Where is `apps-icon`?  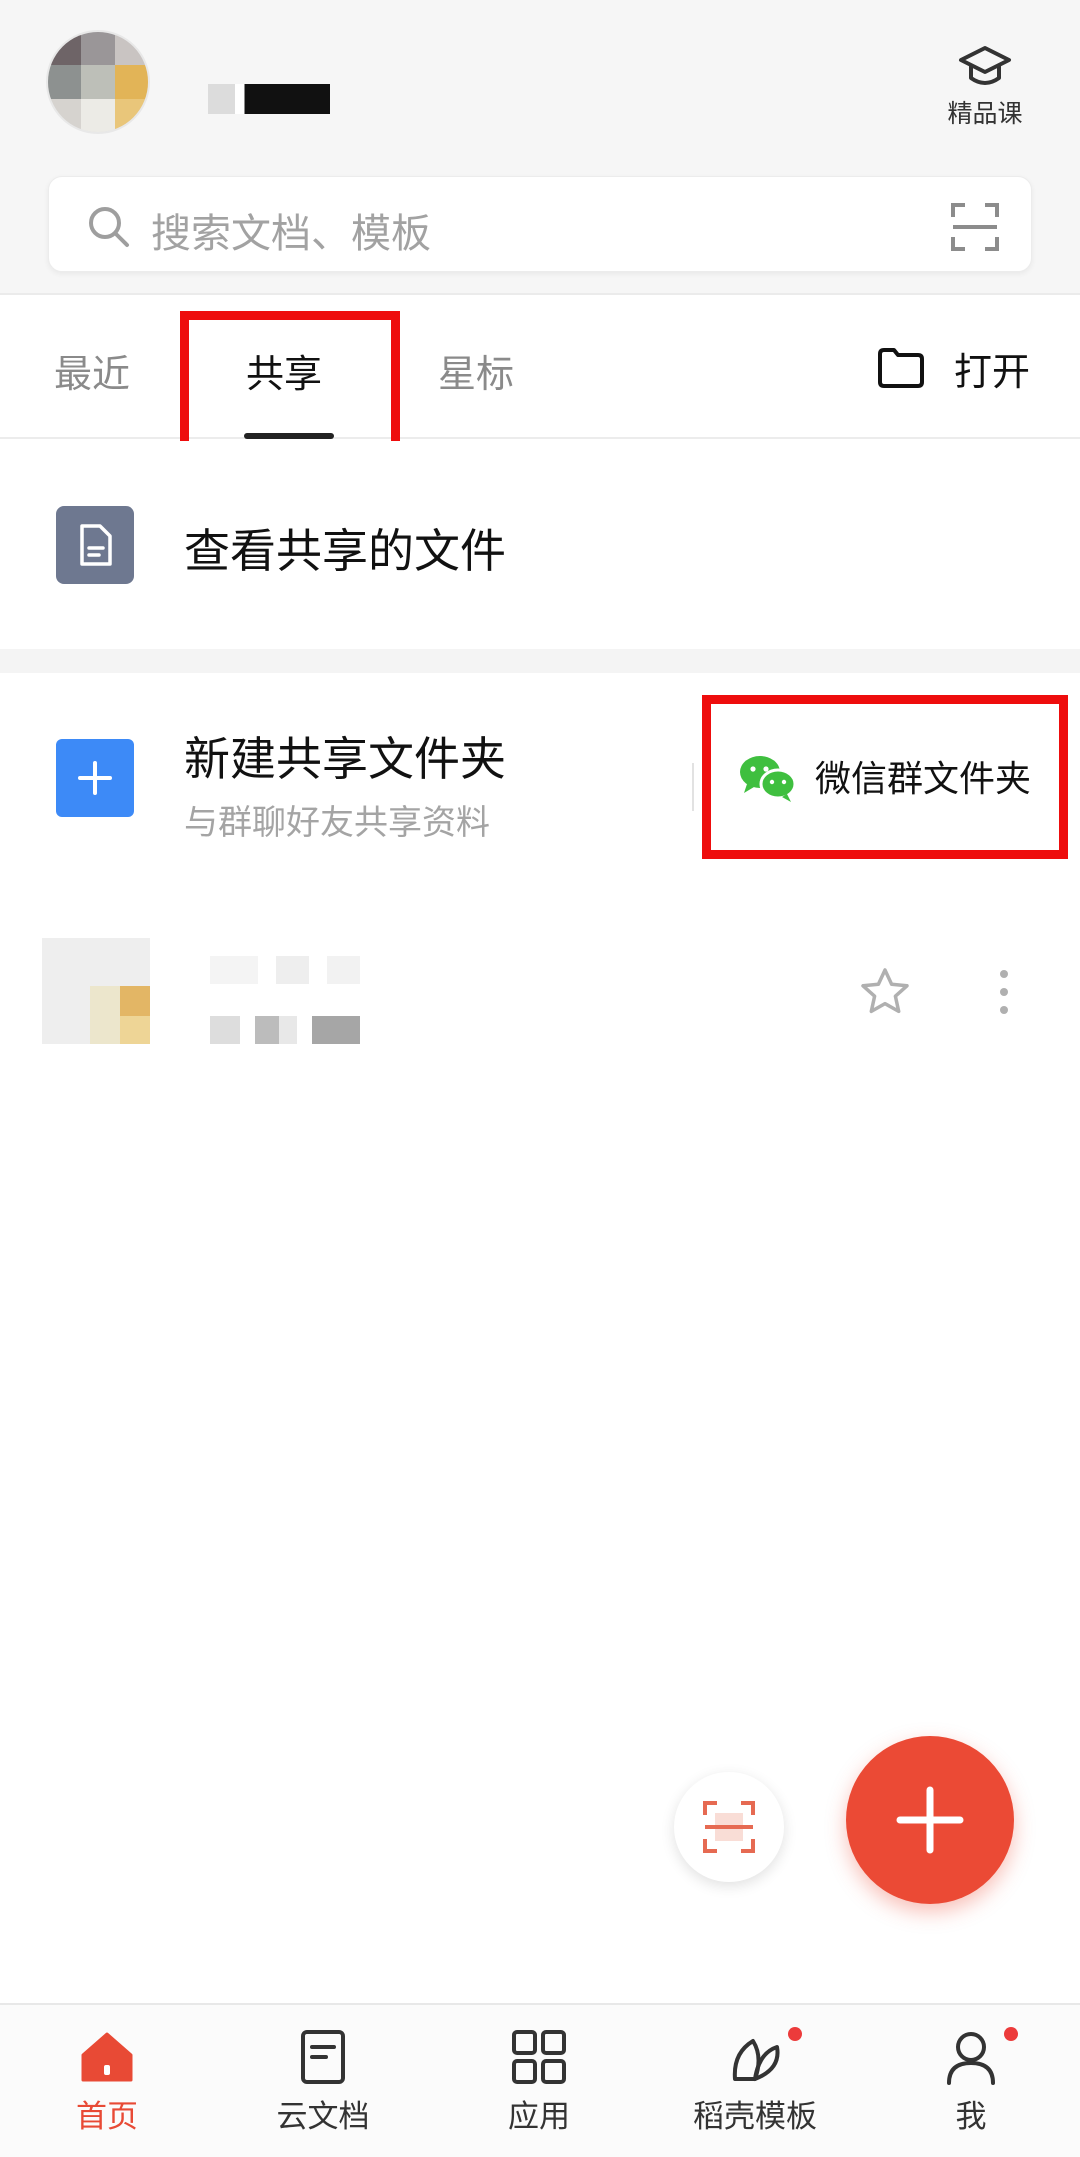
apps-icon is located at coordinates (539, 2057).